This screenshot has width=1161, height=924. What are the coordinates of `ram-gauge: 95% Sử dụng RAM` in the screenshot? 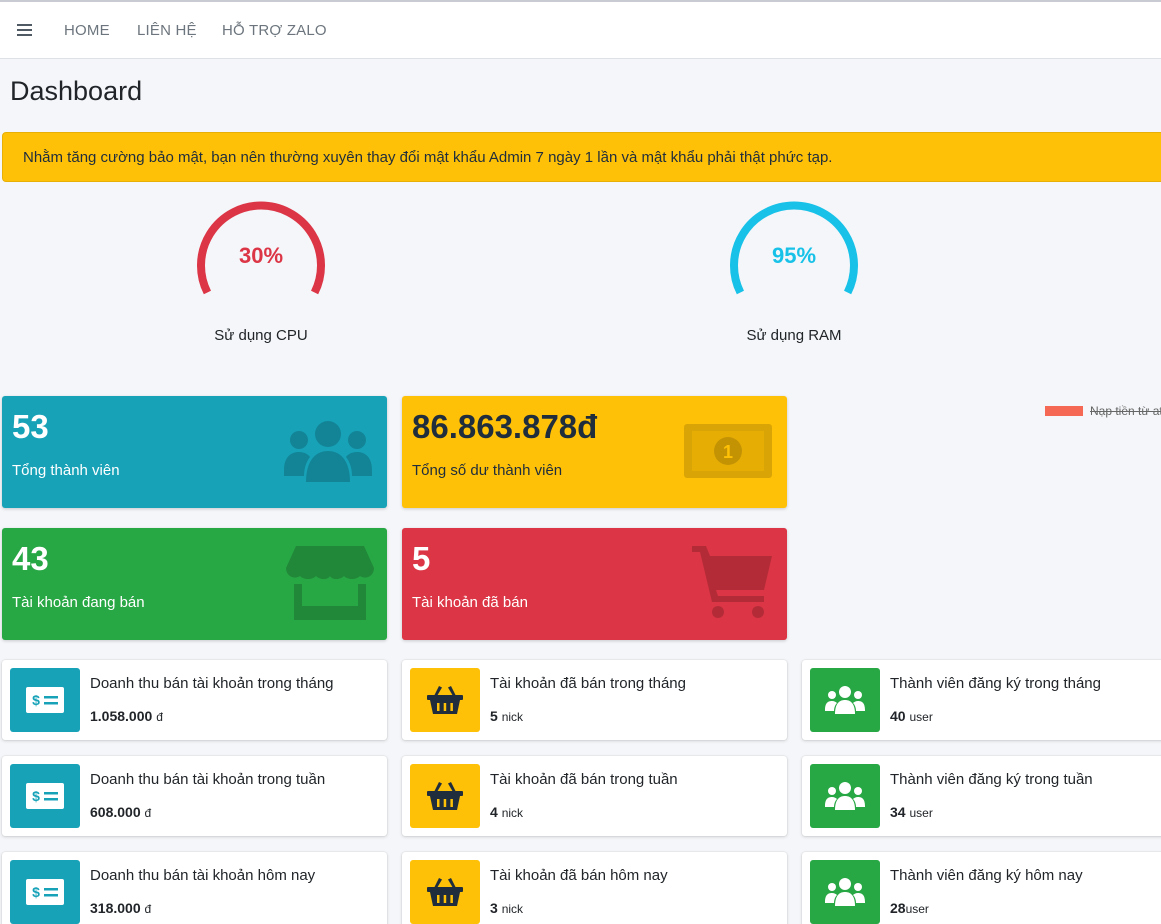 It's located at (794, 278).